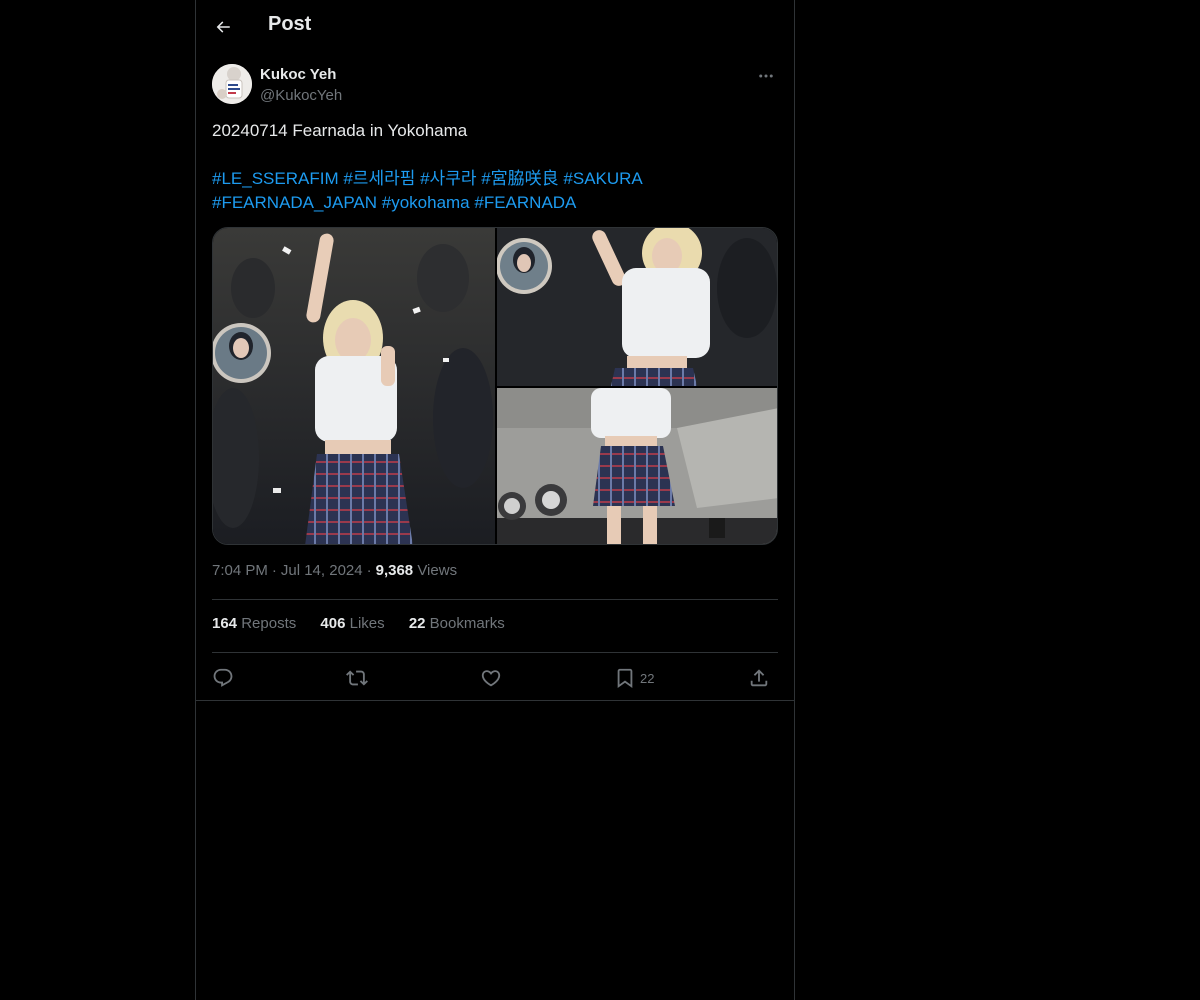 This screenshot has height=1000, width=1200. Describe the element at coordinates (519, 178) in the screenshot. I see `hashtag-link: #宮脇咲良` at that location.